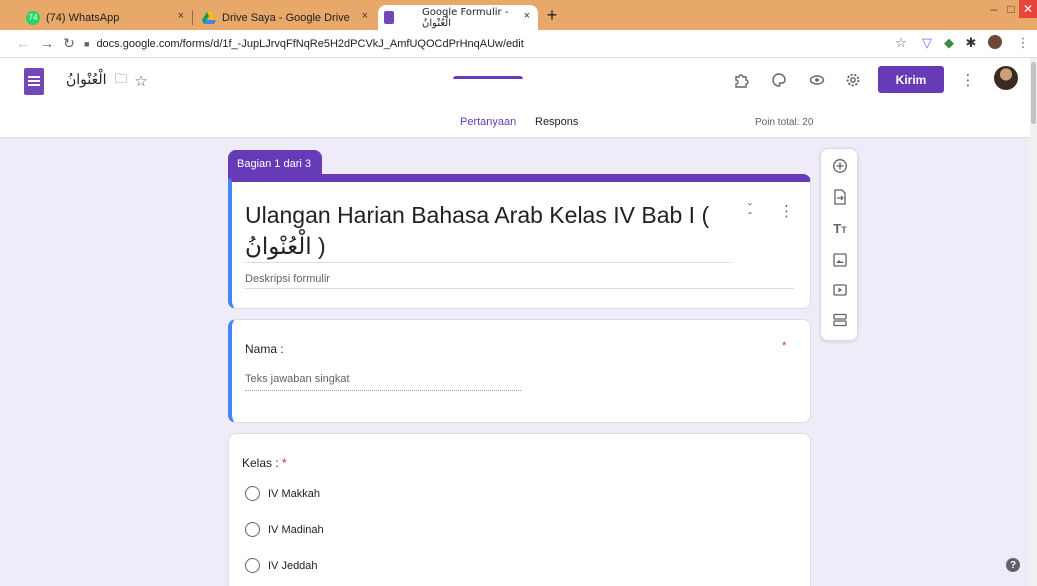 This screenshot has height=586, width=1037. Describe the element at coordinates (209, 18) in the screenshot. I see `google-drive-icon` at that location.